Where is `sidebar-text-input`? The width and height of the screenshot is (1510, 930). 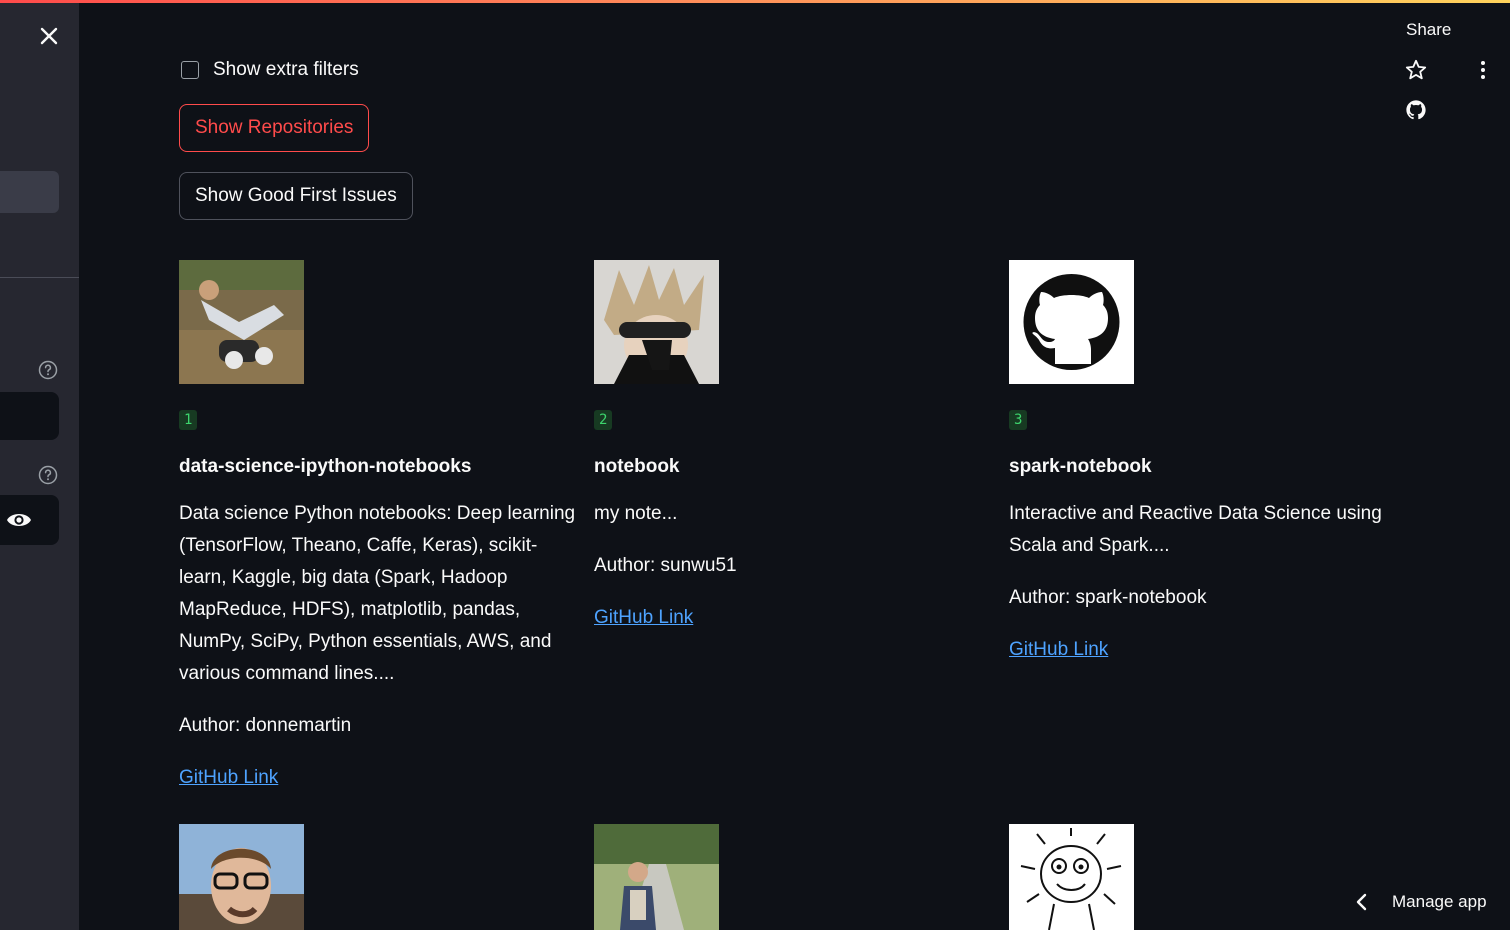 sidebar-text-input is located at coordinates (29, 192).